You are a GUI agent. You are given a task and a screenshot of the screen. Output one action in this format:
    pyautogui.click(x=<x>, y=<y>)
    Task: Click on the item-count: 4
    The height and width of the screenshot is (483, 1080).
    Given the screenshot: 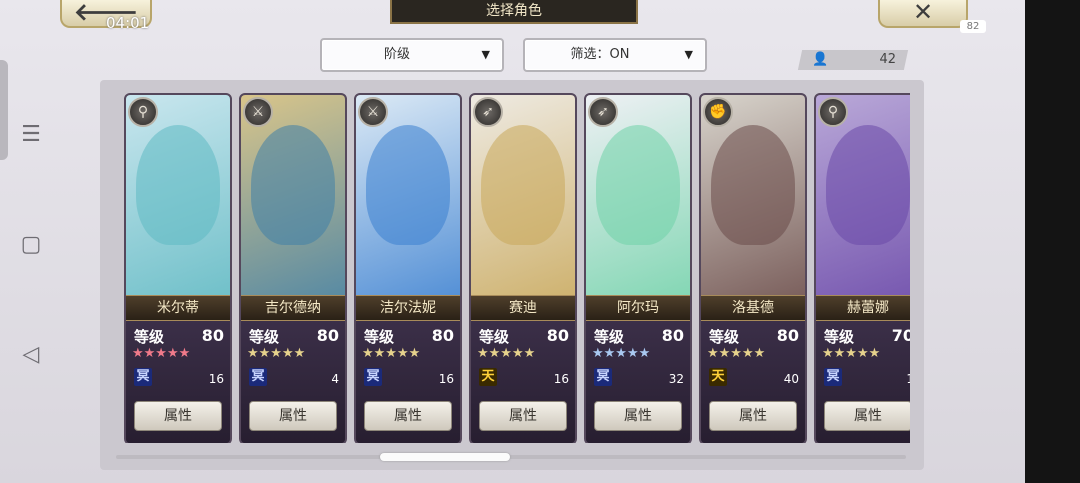 What is the action you would take?
    pyautogui.click(x=335, y=379)
    